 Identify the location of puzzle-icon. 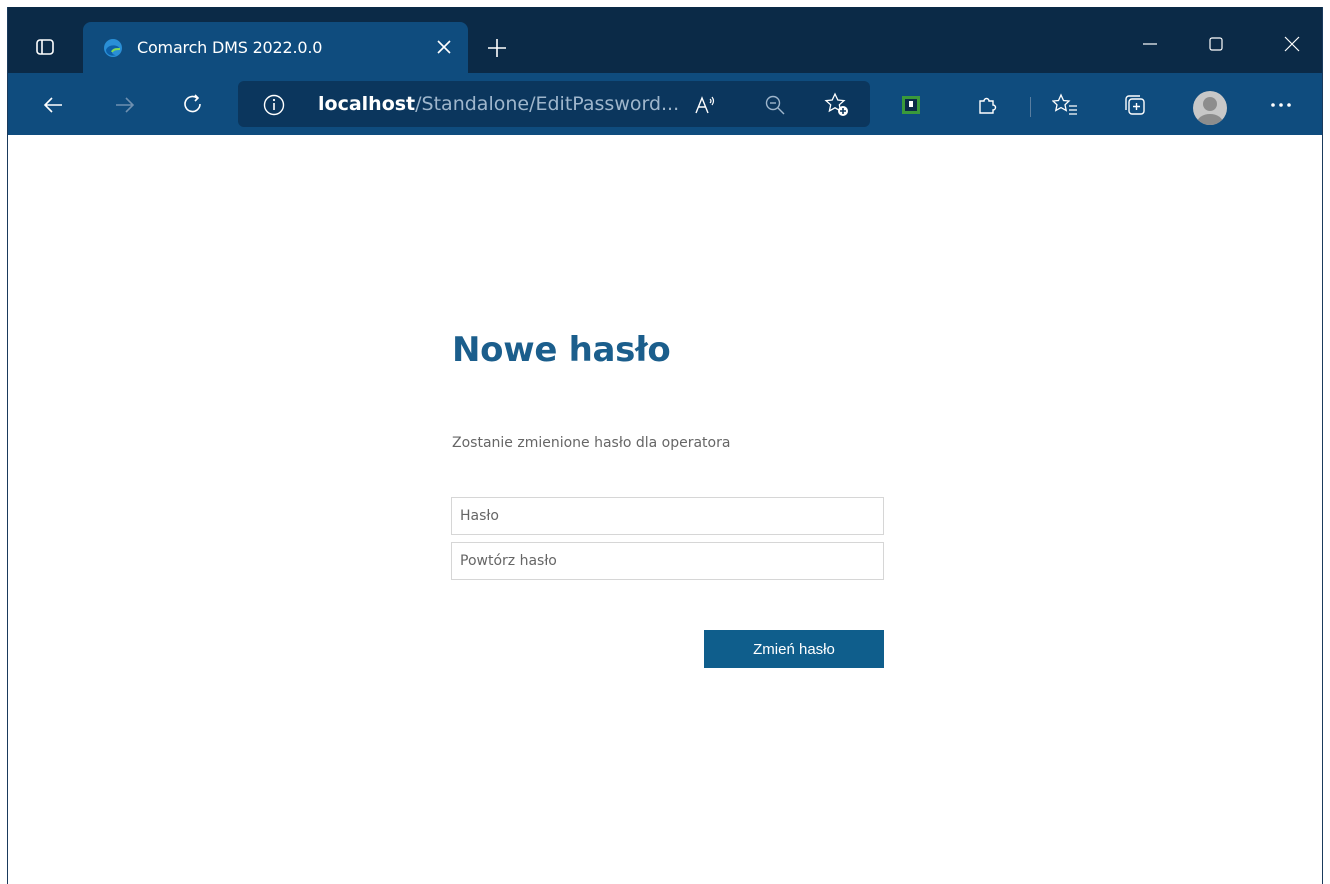
(987, 105).